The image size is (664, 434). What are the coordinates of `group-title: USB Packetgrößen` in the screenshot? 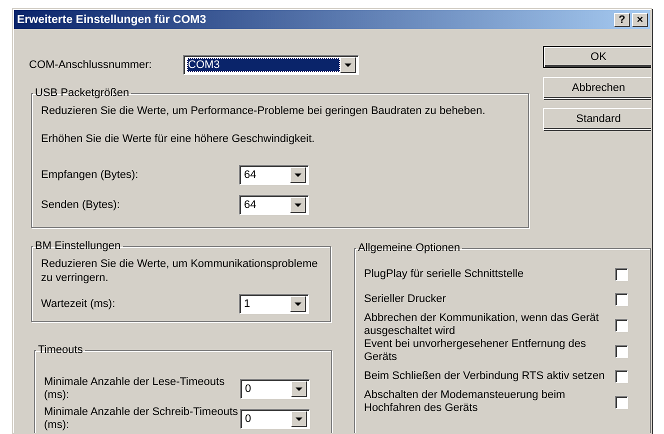 It's located at (82, 93).